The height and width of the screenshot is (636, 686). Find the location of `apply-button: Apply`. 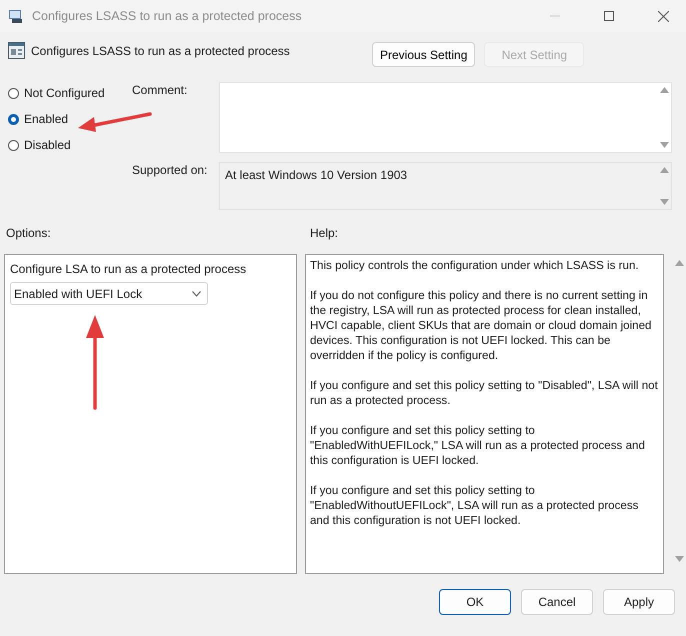

apply-button: Apply is located at coordinates (639, 602).